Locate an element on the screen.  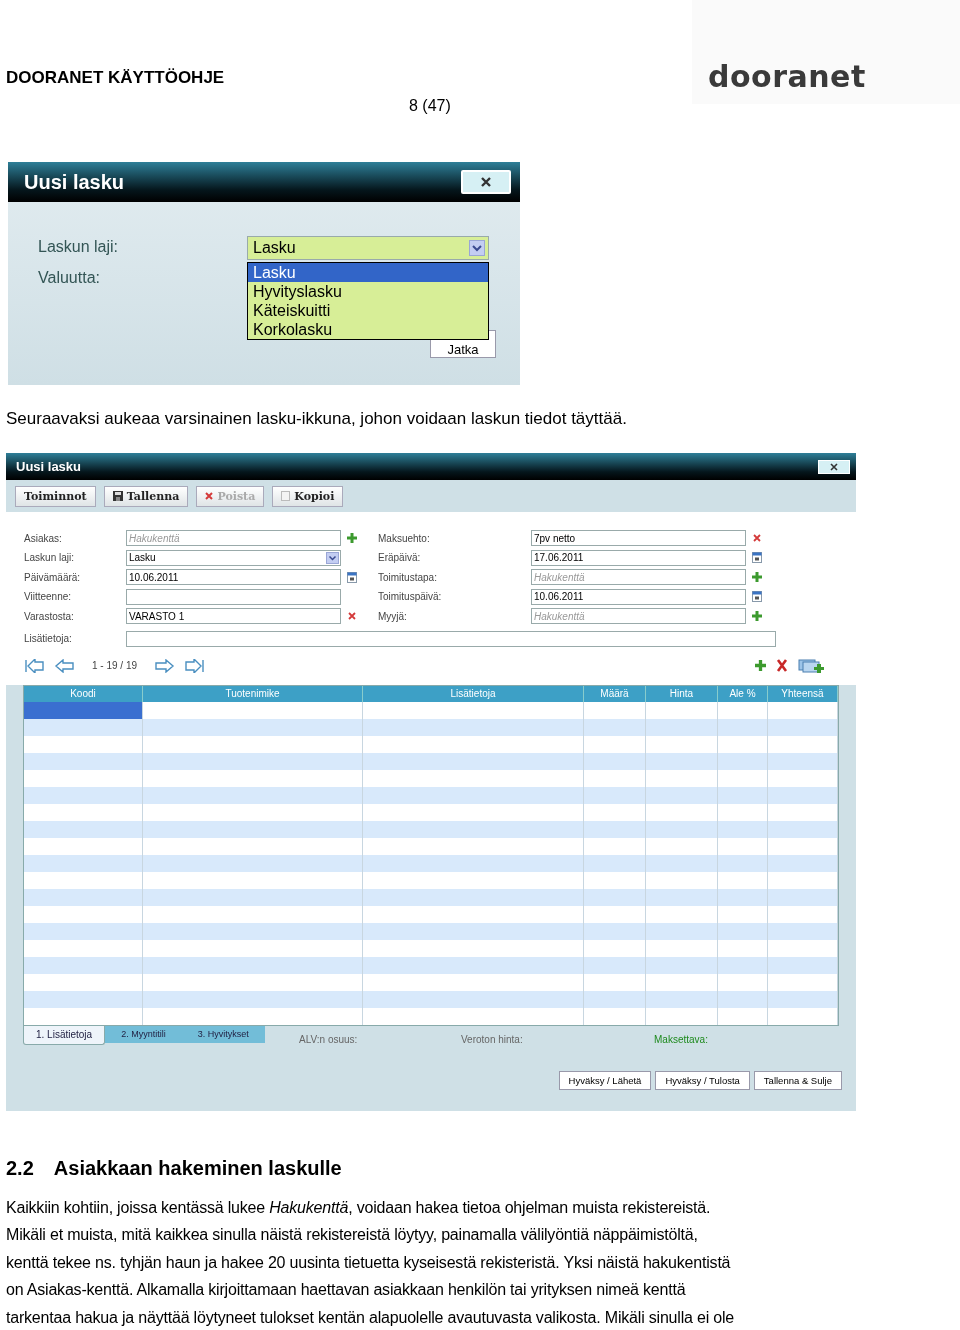
notes-field is located at coordinates (451, 638).